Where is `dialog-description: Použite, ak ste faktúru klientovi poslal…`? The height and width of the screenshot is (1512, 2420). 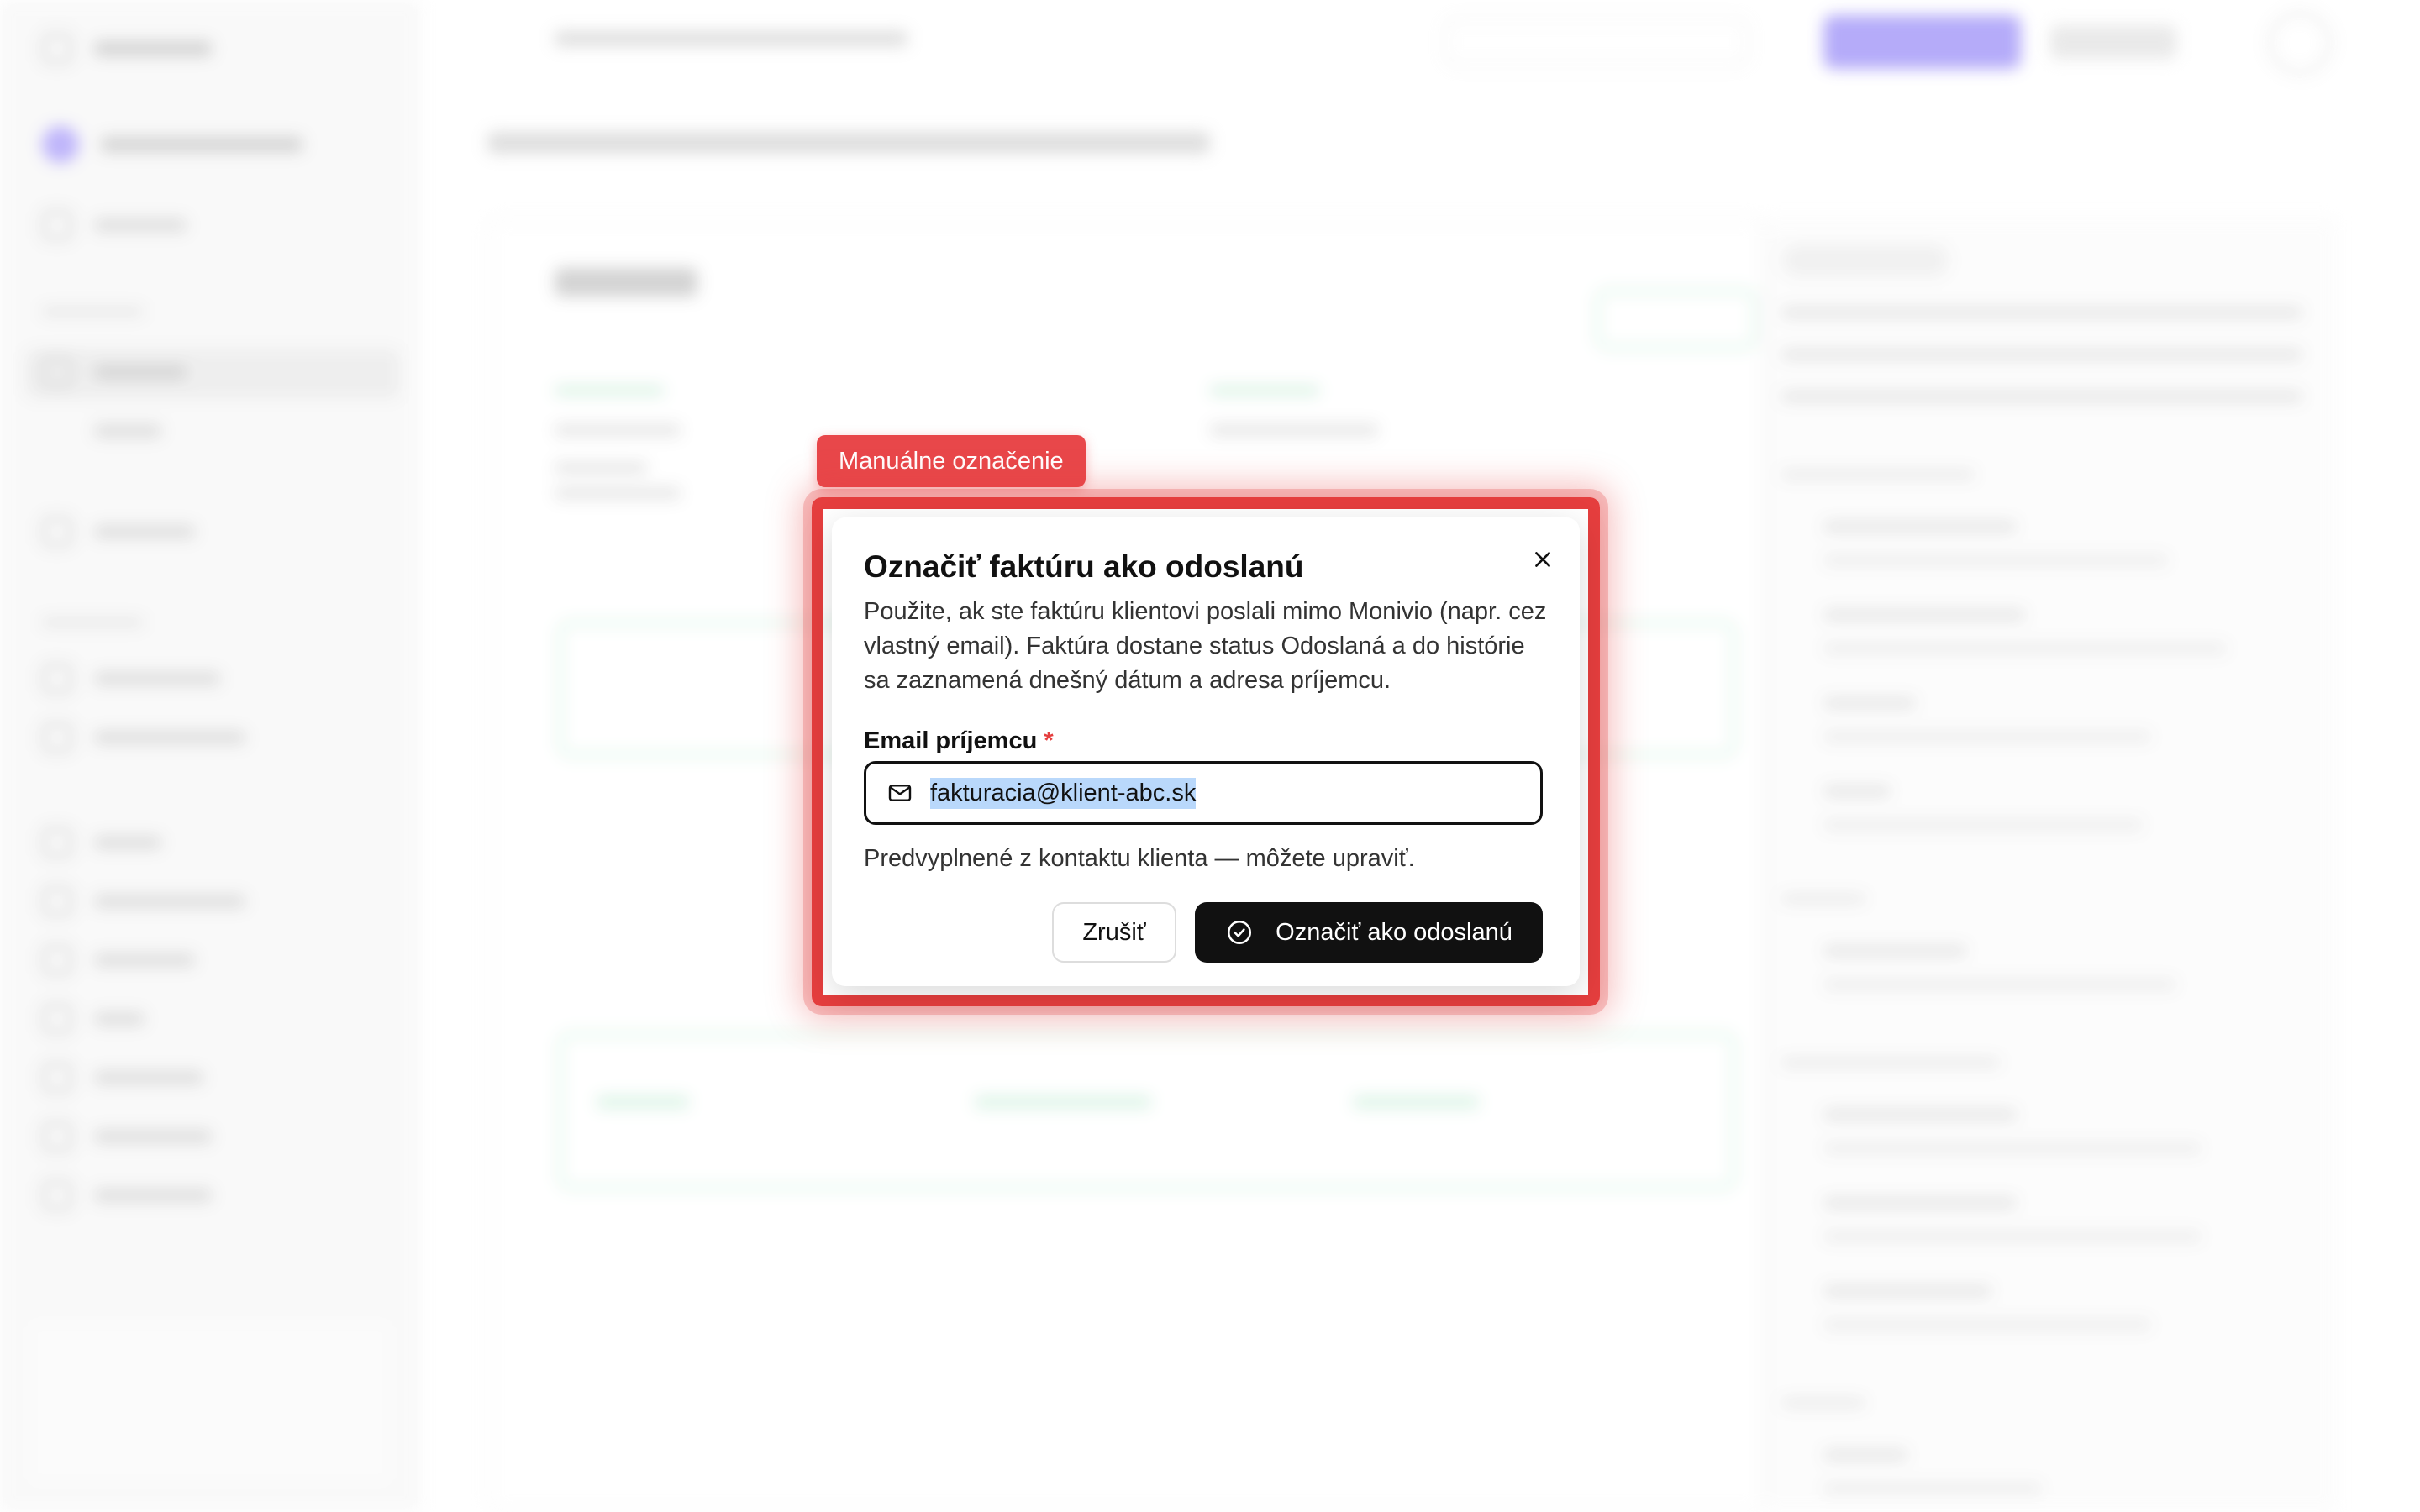
dialog-description: Použite, ak ste faktúru klientovi poslal… is located at coordinates (1205, 646).